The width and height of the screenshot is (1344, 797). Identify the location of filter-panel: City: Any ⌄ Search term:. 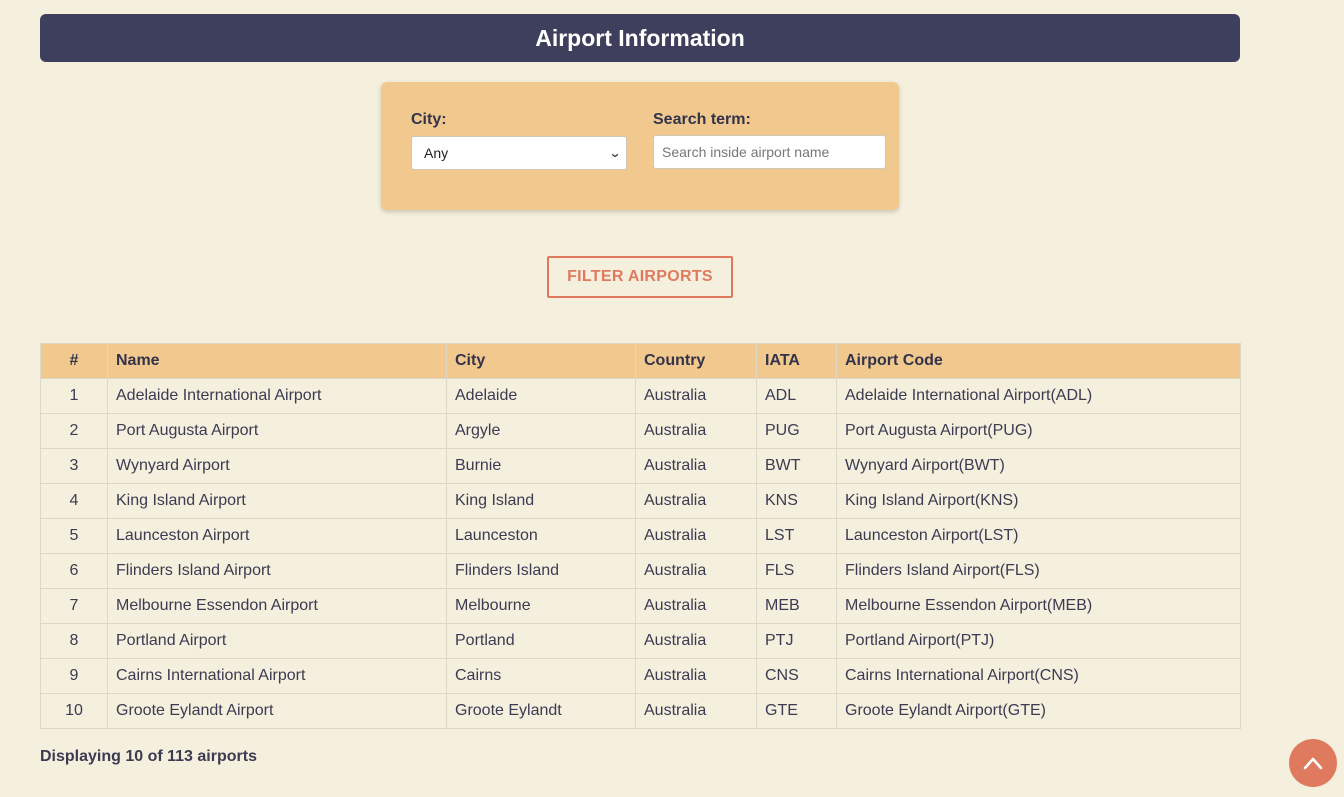
(640, 146).